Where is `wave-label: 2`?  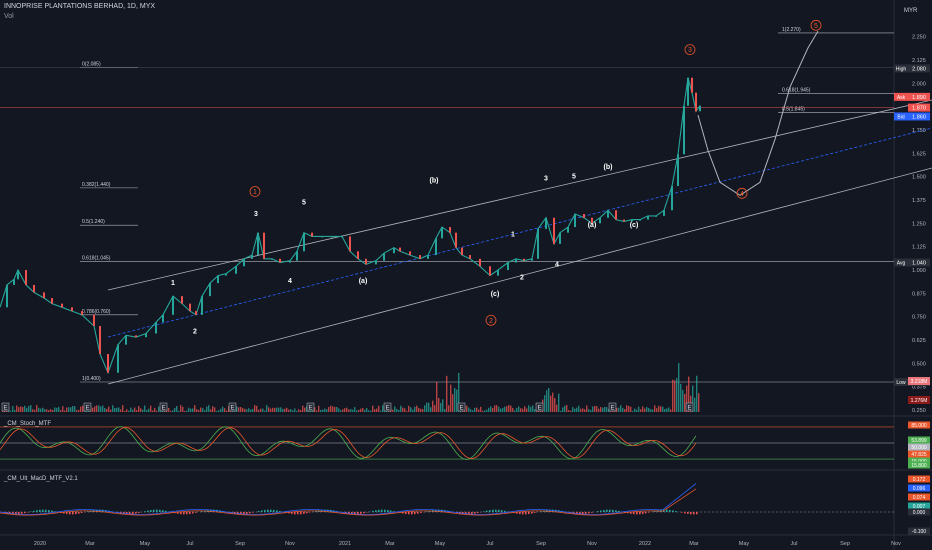
wave-label: 2 is located at coordinates (522, 277).